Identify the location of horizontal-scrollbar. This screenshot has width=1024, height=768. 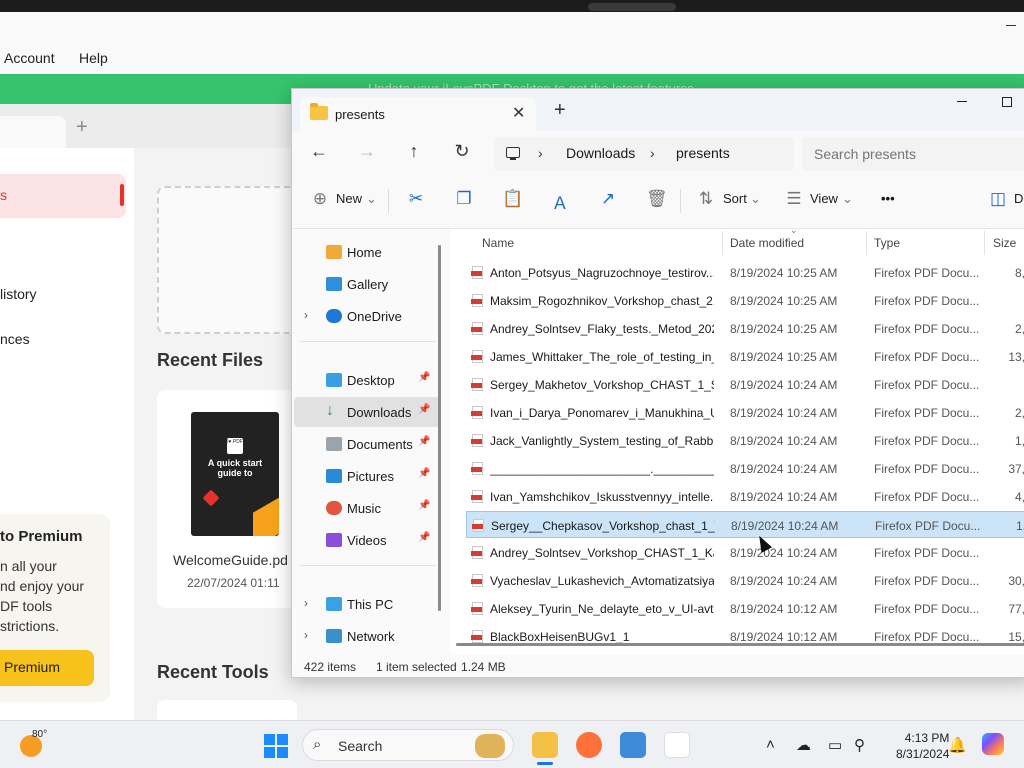
(737, 644).